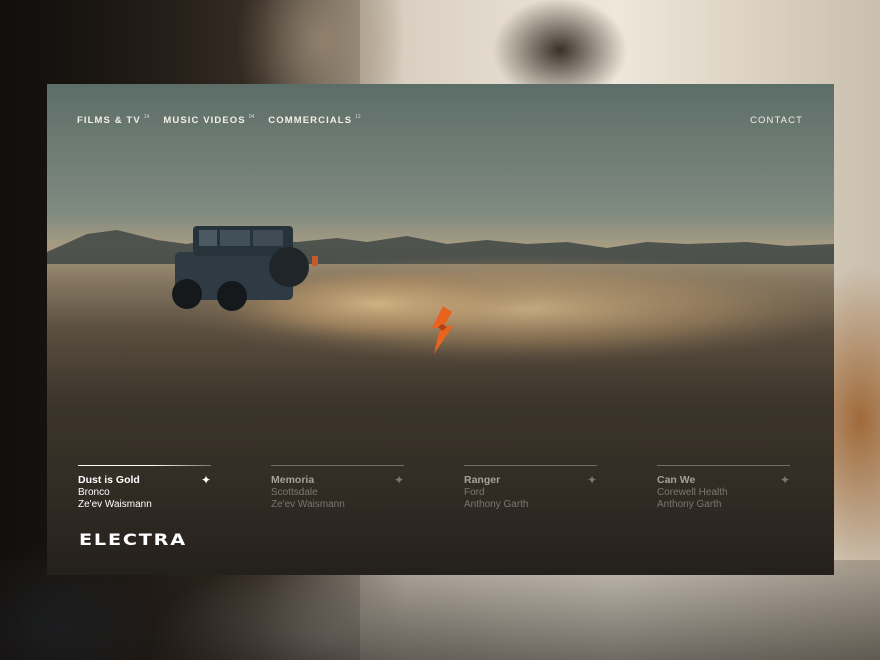 The width and height of the screenshot is (880, 660). What do you see at coordinates (109, 120) in the screenshot?
I see `nav-films-tv-label: FILMS & TV` at bounding box center [109, 120].